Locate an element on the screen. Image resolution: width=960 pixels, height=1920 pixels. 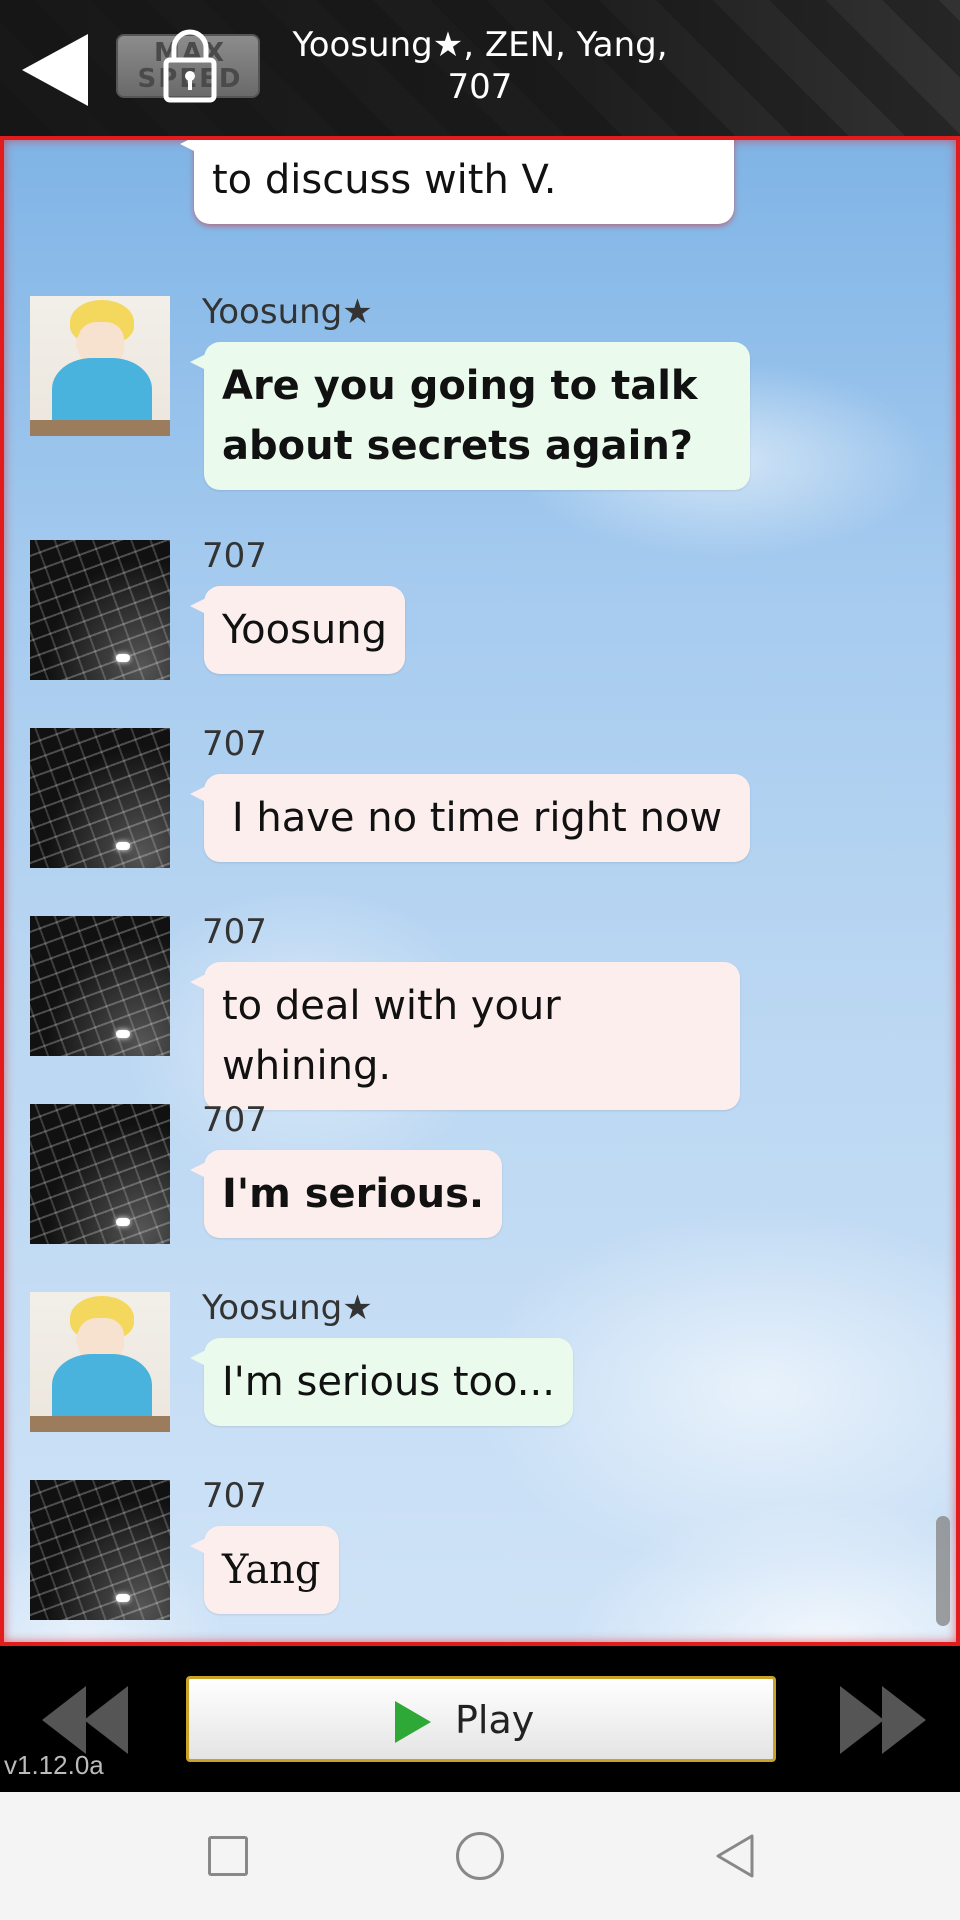
home-button is located at coordinates (480, 1856).